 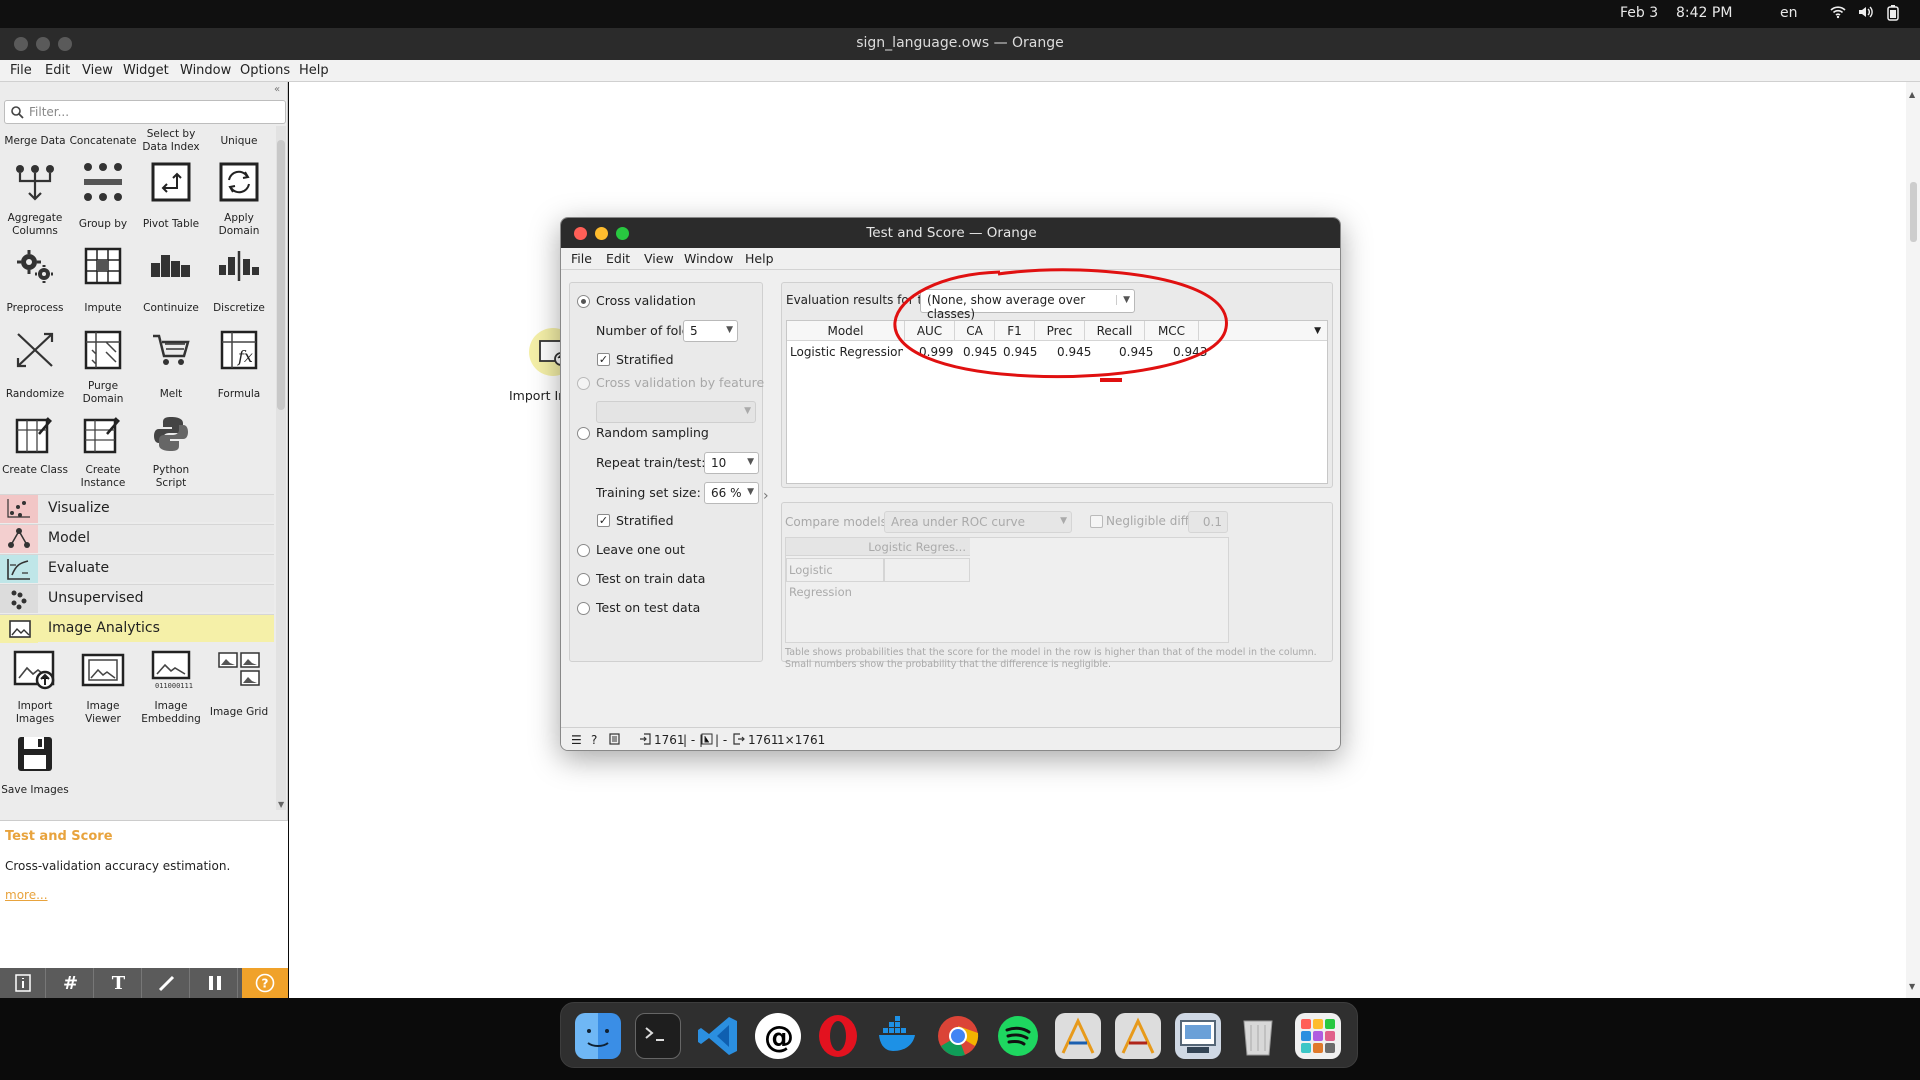 I want to click on vscode-icon, so click(x=718, y=1036).